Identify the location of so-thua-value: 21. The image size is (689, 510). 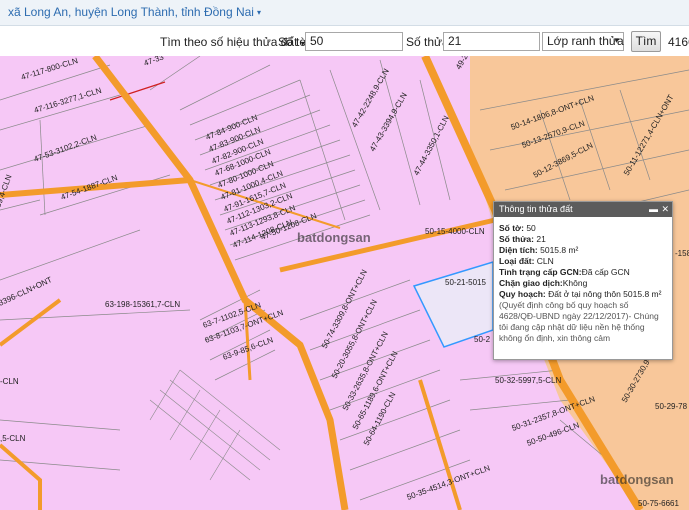
(541, 239).